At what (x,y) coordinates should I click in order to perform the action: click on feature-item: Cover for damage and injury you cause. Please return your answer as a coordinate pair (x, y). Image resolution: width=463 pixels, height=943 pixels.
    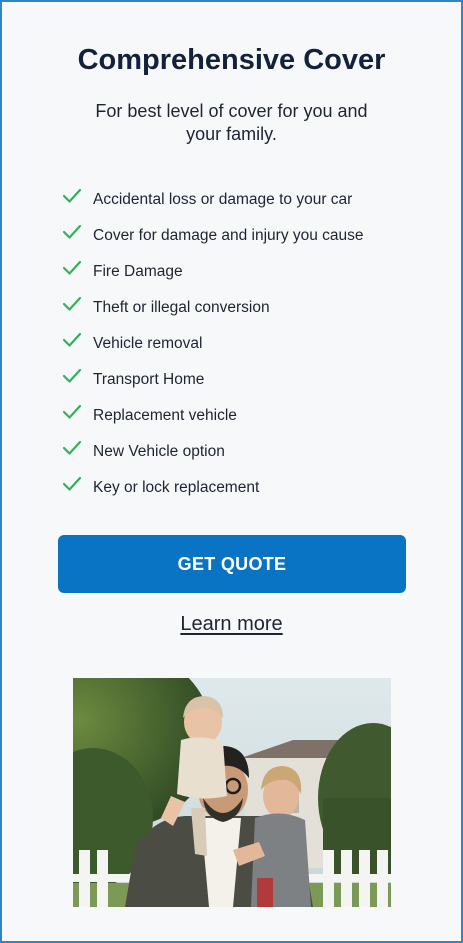
    Looking at the image, I should click on (213, 236).